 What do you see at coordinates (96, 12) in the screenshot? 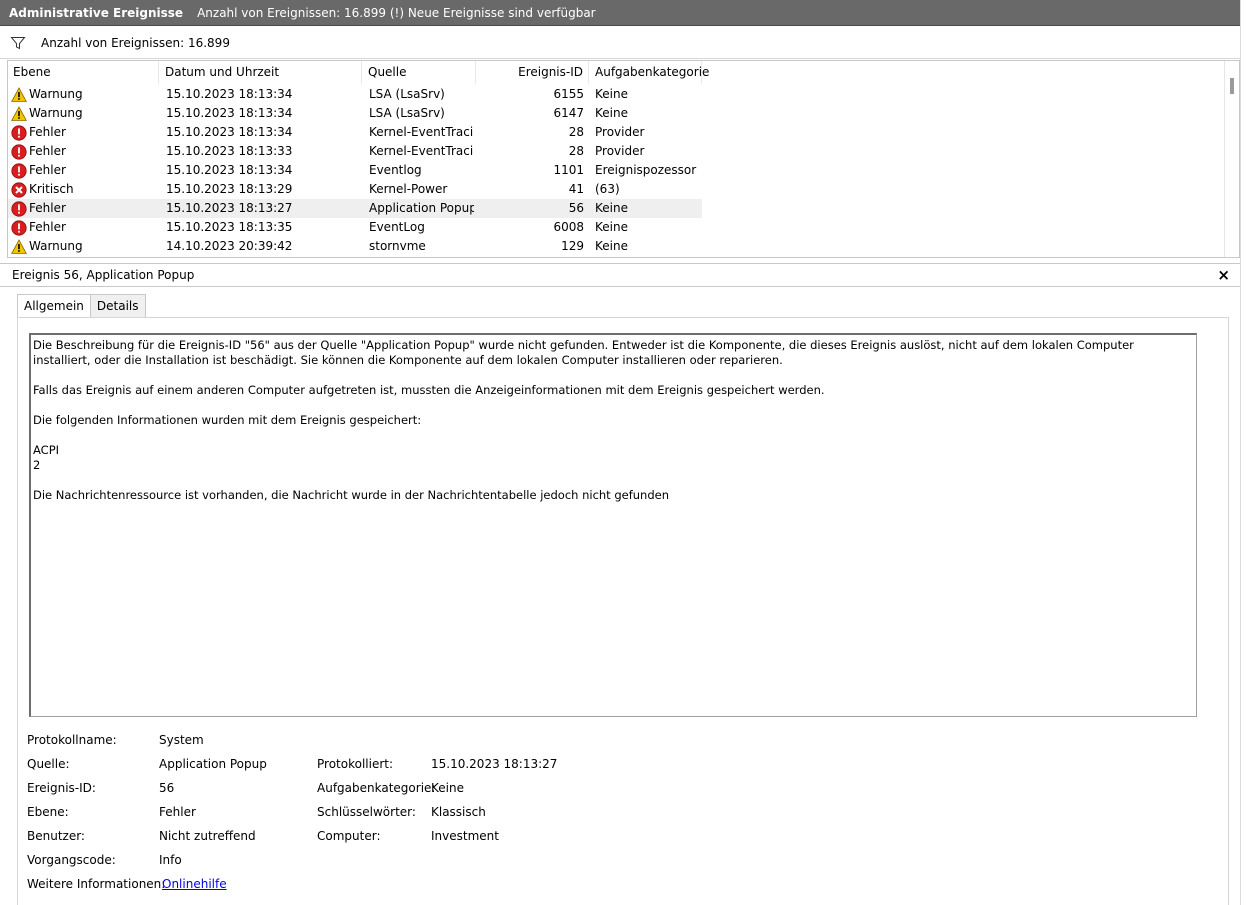
I see `window-title: Administrative Ereignisse` at bounding box center [96, 12].